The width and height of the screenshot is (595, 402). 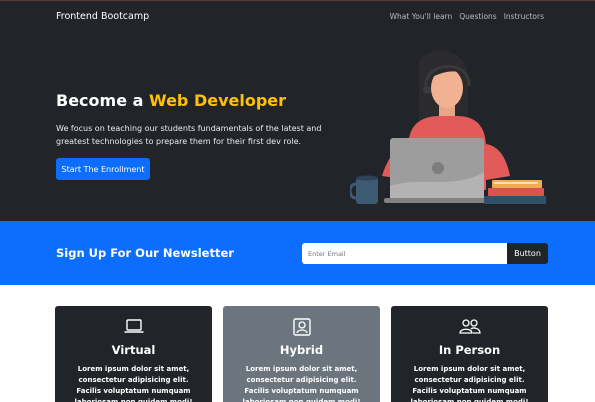 What do you see at coordinates (102, 16) in the screenshot?
I see `brand-link: Frontend Bootcamp` at bounding box center [102, 16].